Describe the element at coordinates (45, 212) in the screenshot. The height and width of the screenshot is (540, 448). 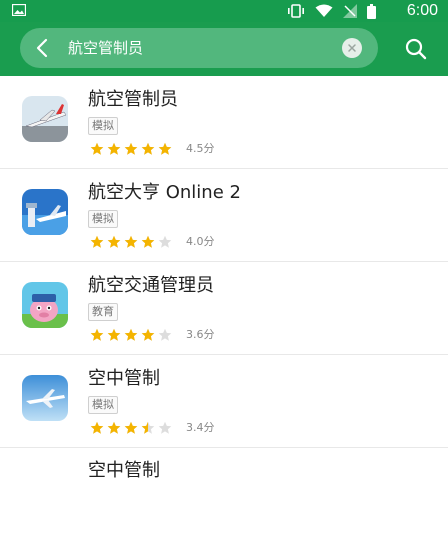
I see `app-icon-airport-tycoon` at that location.